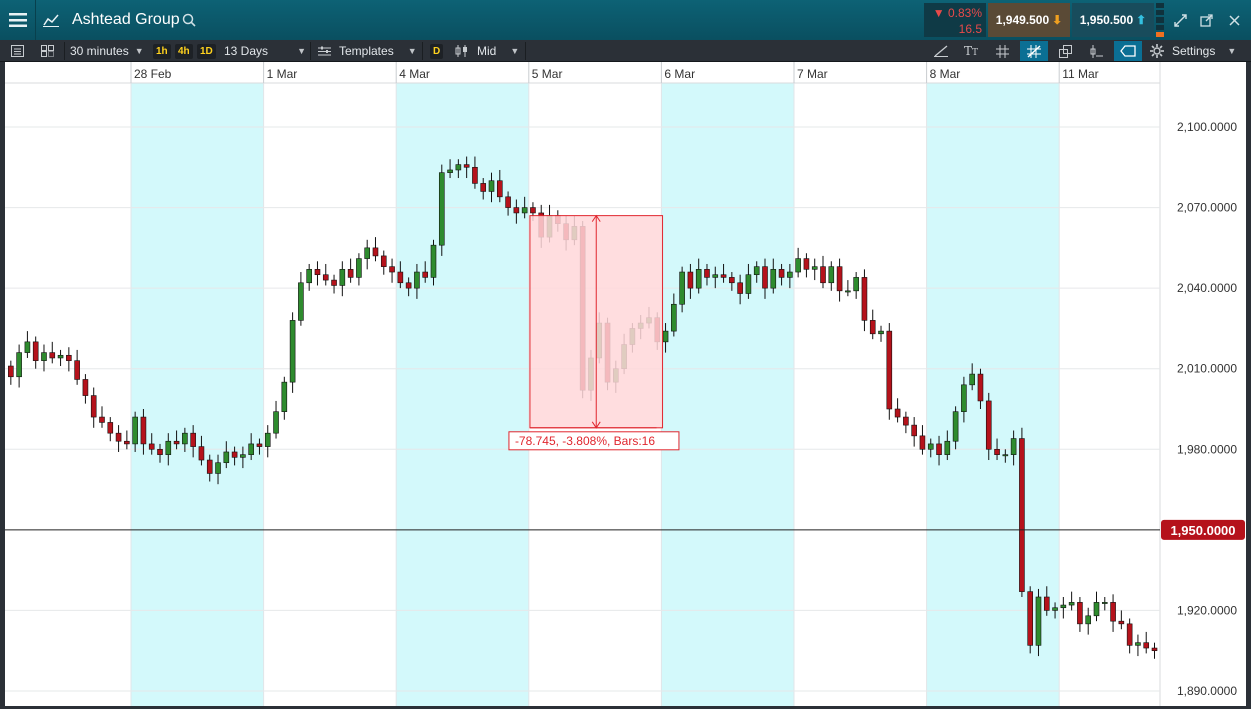 The image size is (1251, 709). I want to click on popout-button, so click(1206, 20).